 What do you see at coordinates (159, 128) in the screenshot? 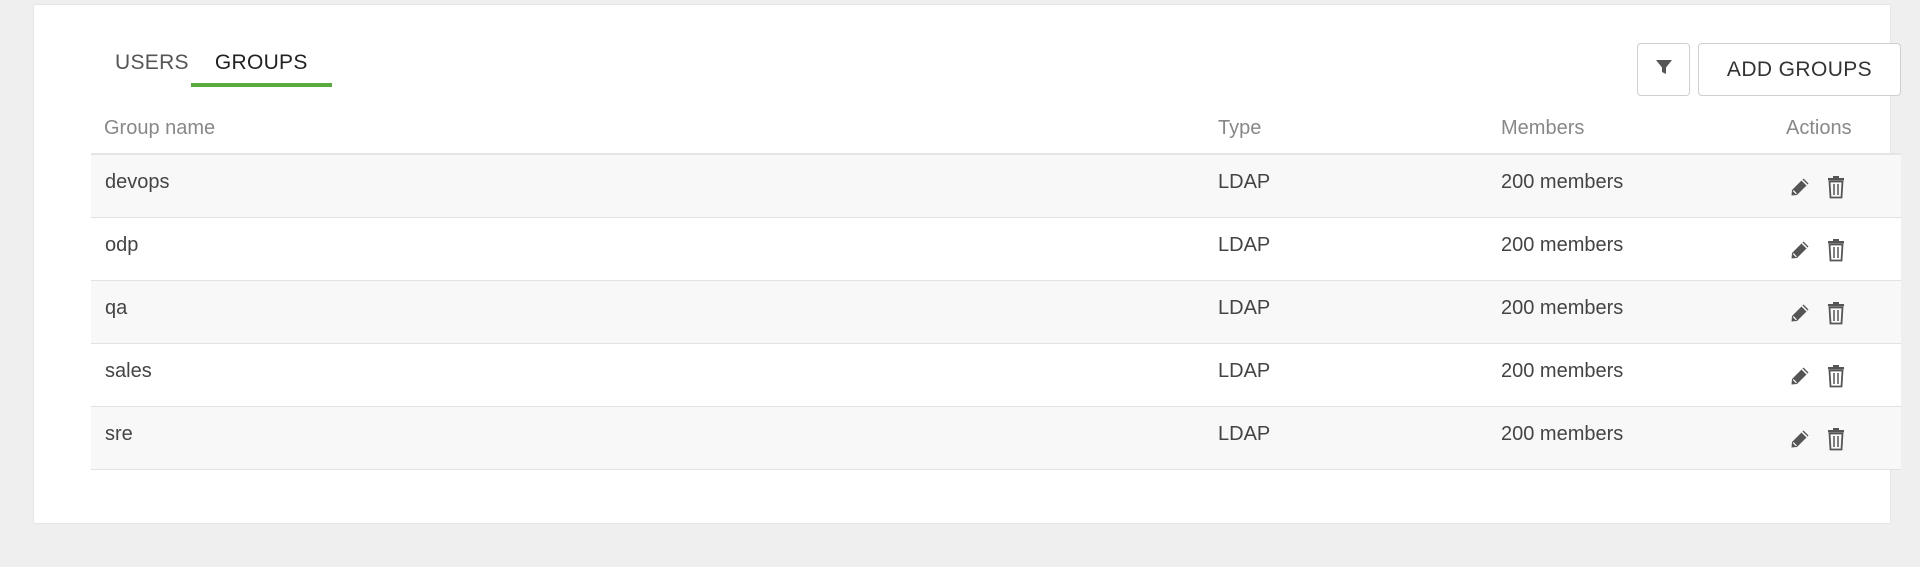
I see `header-group-name: Group name` at bounding box center [159, 128].